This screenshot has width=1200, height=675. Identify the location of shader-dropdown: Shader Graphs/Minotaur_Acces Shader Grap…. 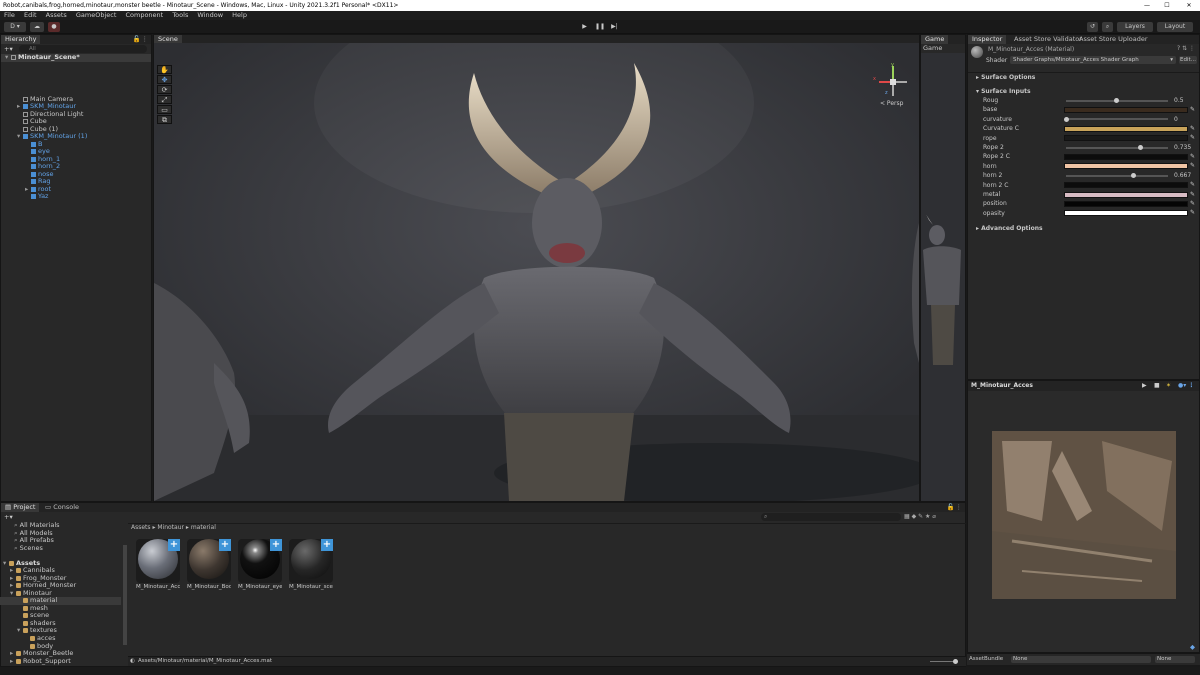
(1093, 60).